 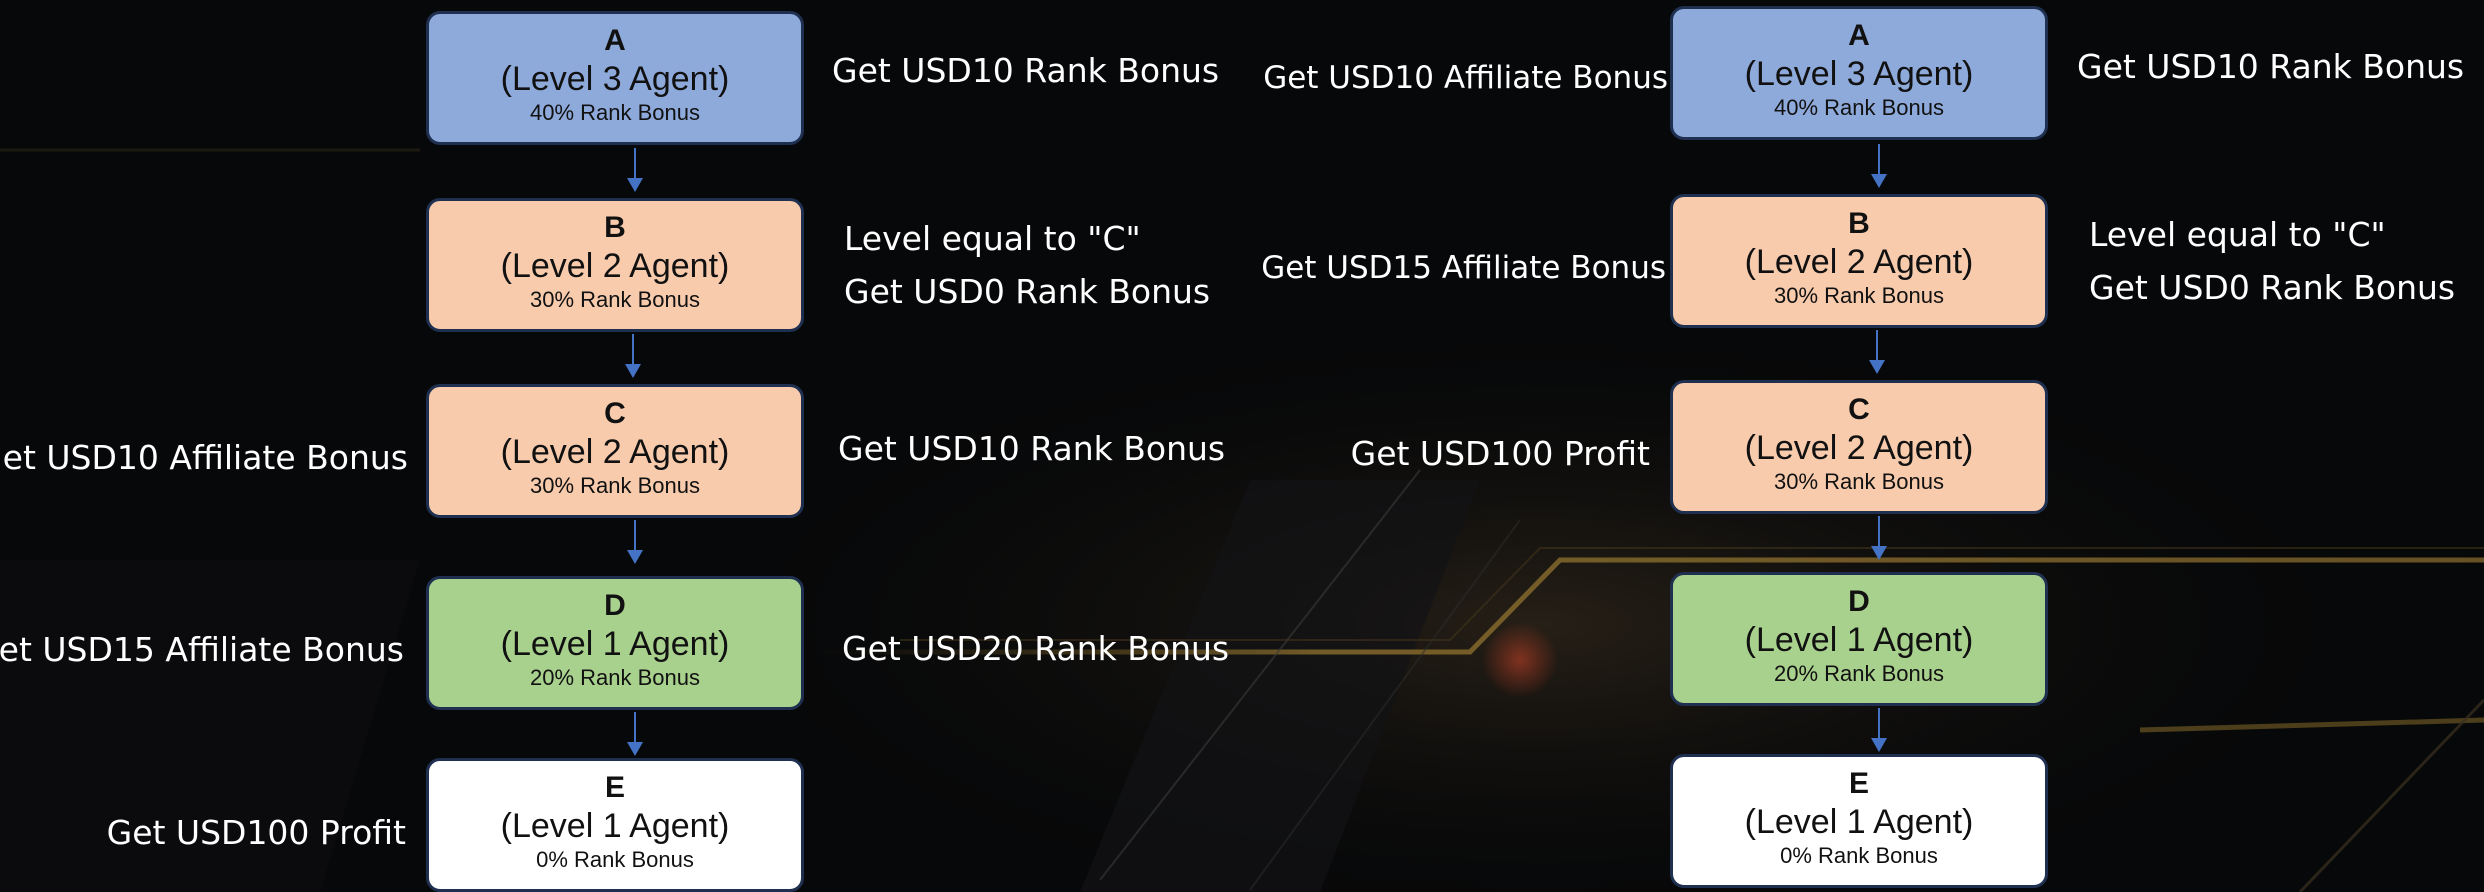 What do you see at coordinates (633, 356) in the screenshot?
I see `left-arrow-b-c` at bounding box center [633, 356].